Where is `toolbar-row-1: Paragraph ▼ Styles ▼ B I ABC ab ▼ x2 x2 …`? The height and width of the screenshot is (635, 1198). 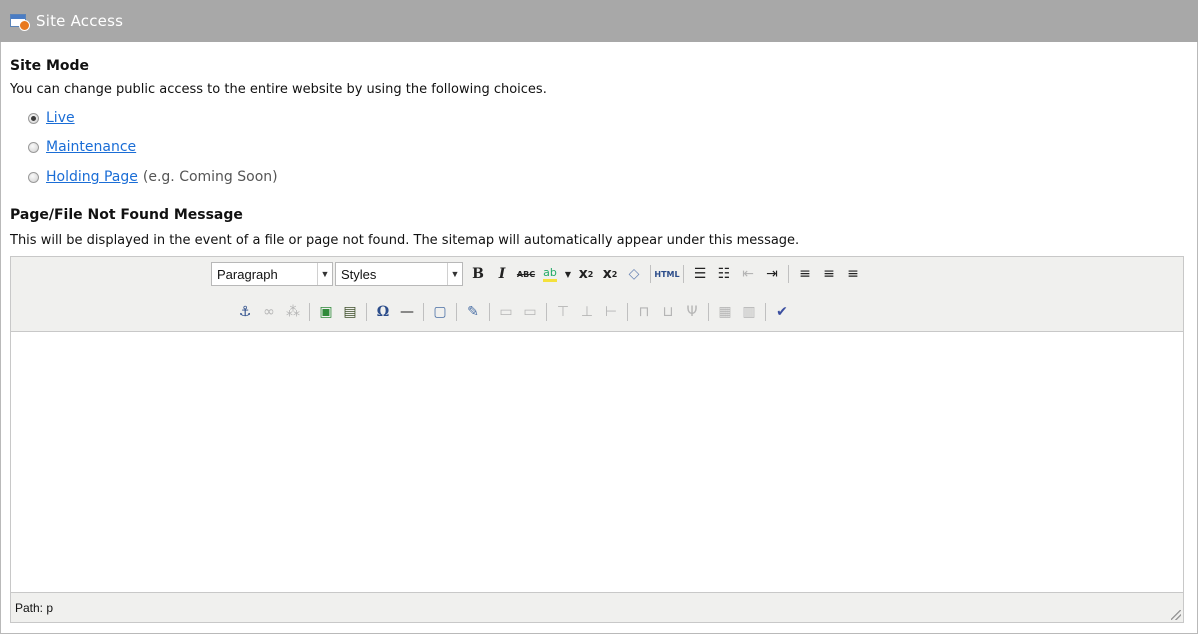 toolbar-row-1: Paragraph ▼ Styles ▼ B I ABC ab ▼ x2 x2 … is located at coordinates (597, 274).